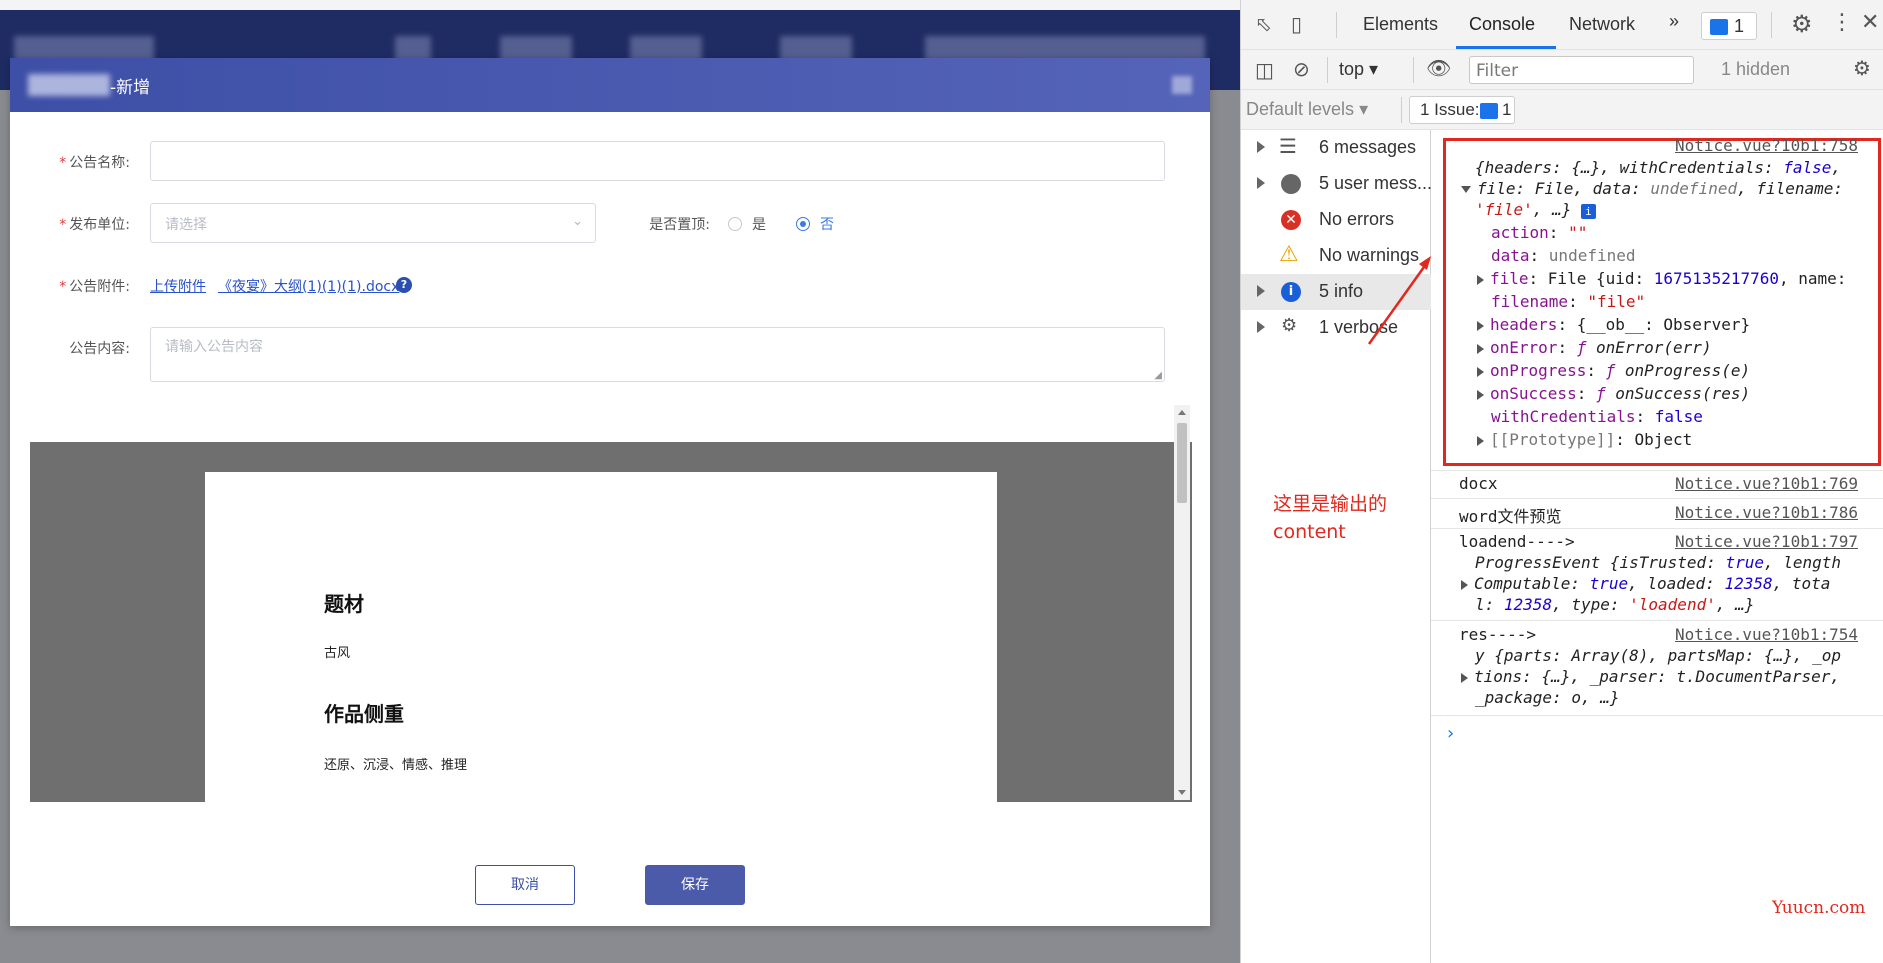 This screenshot has height=963, width=1883. Describe the element at coordinates (1613, 393) in the screenshot. I see `prop-onsuccess: onSuccess: ƒ onSuccess(res)` at that location.